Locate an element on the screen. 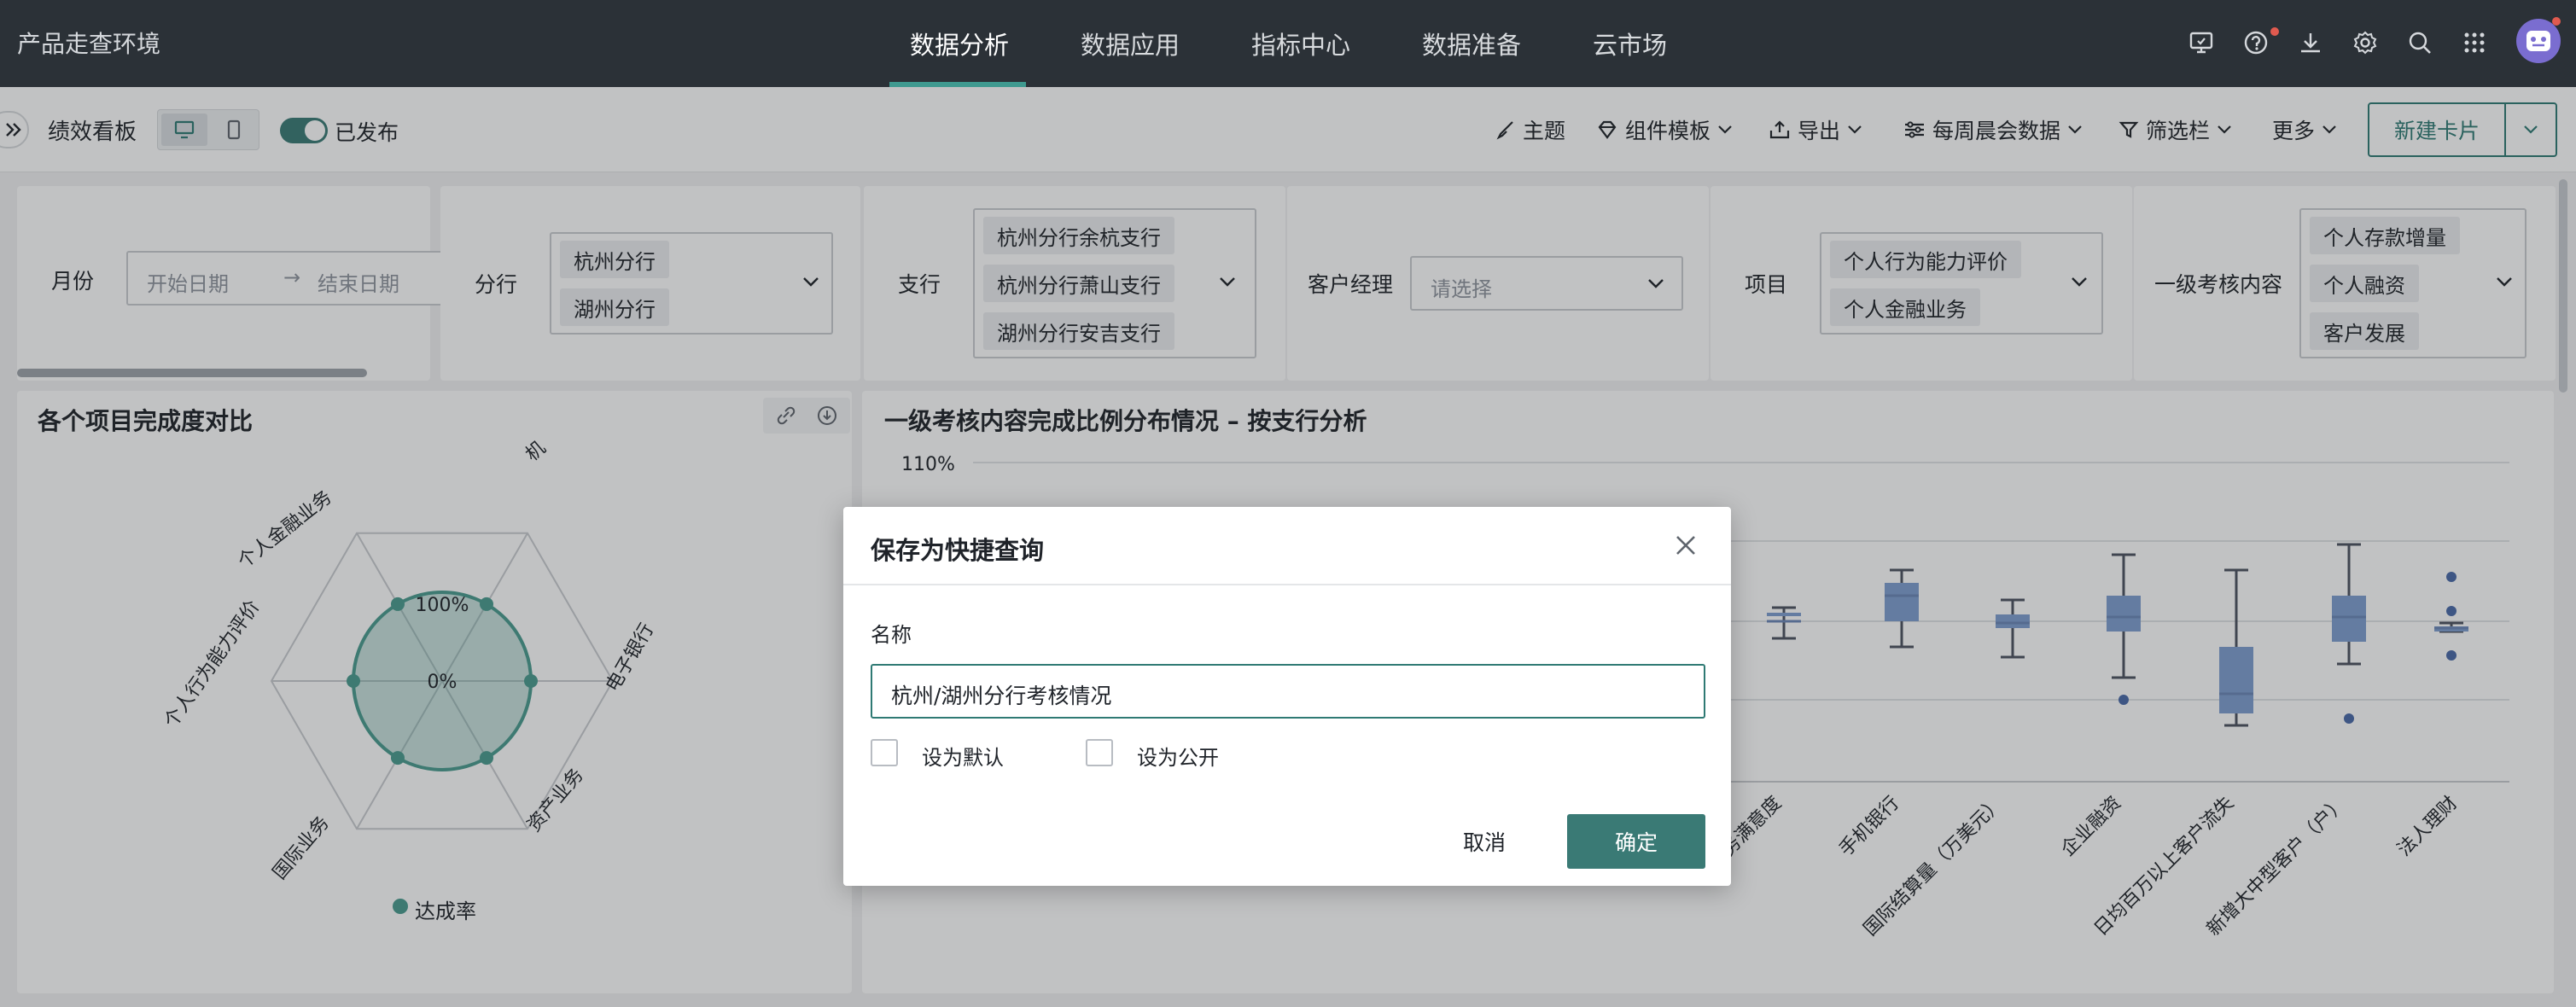  name-label: 名称 is located at coordinates (891, 635).